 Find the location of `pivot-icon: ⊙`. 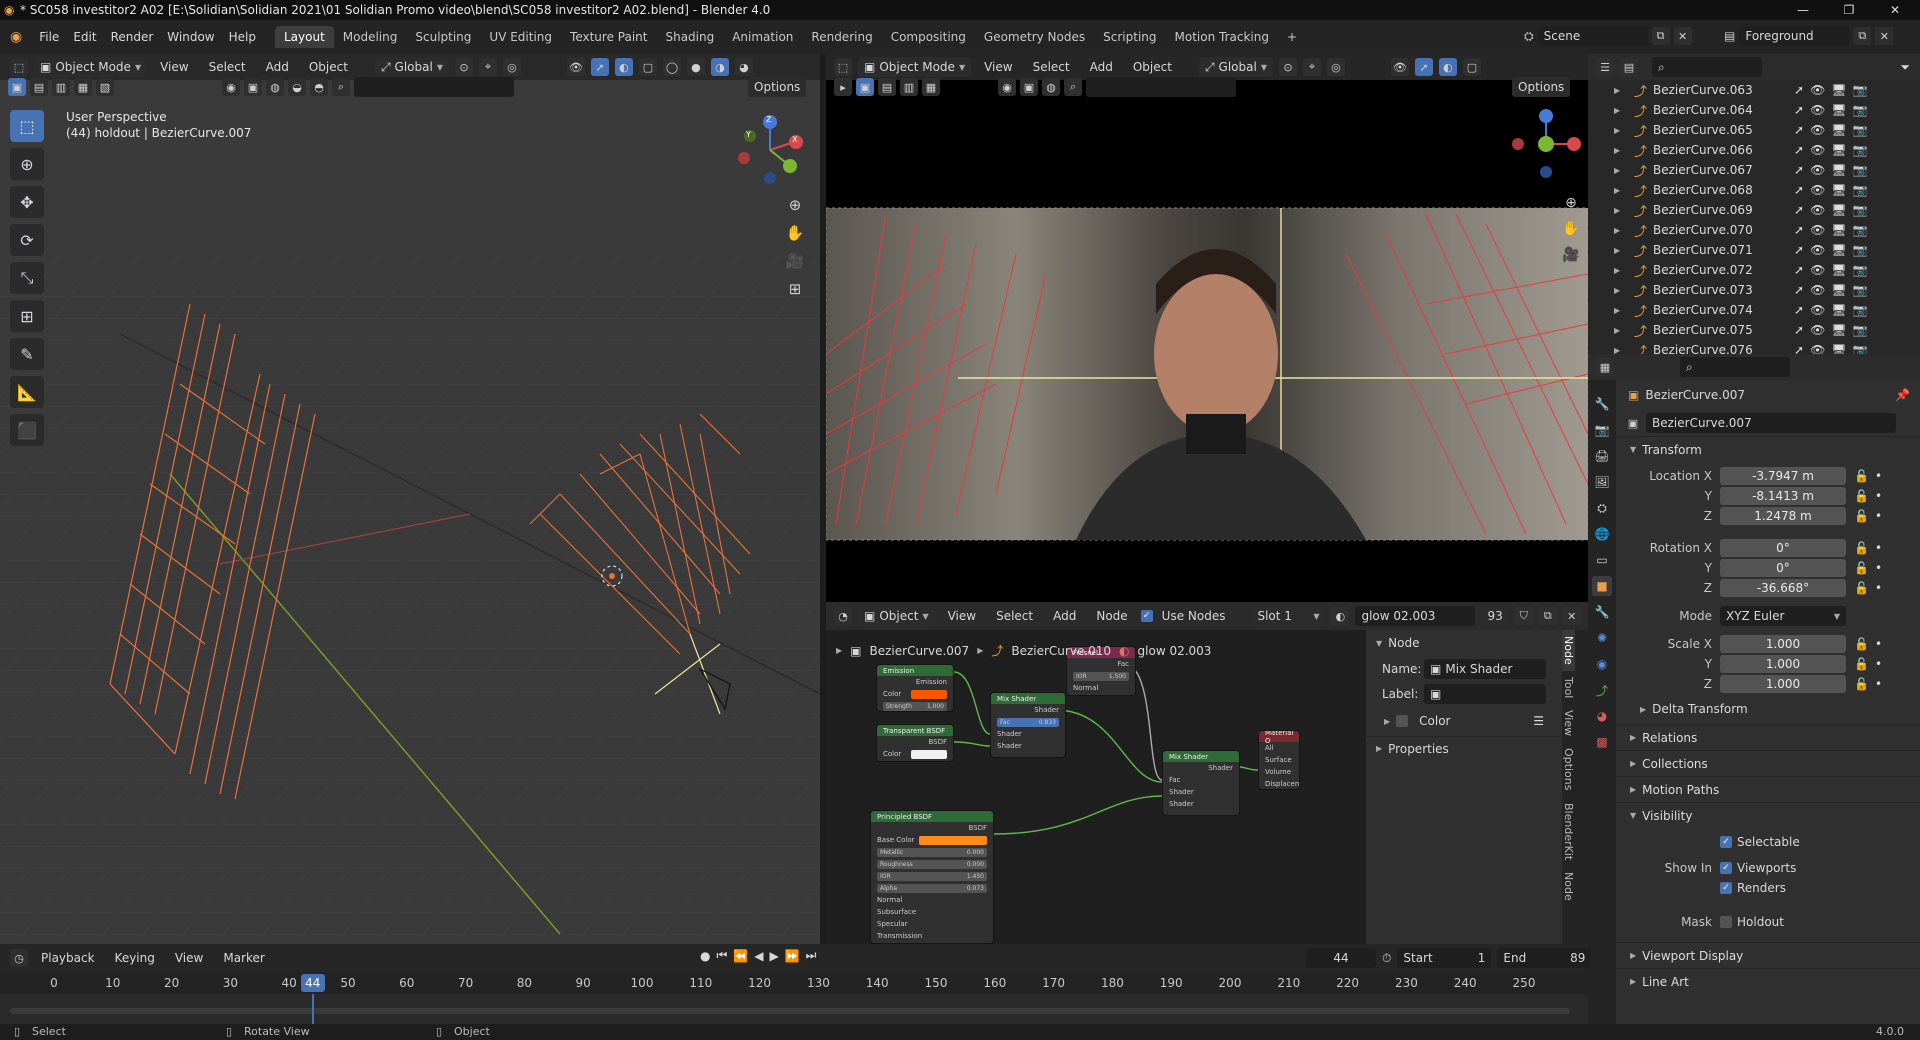

pivot-icon: ⊙ is located at coordinates (463, 67).